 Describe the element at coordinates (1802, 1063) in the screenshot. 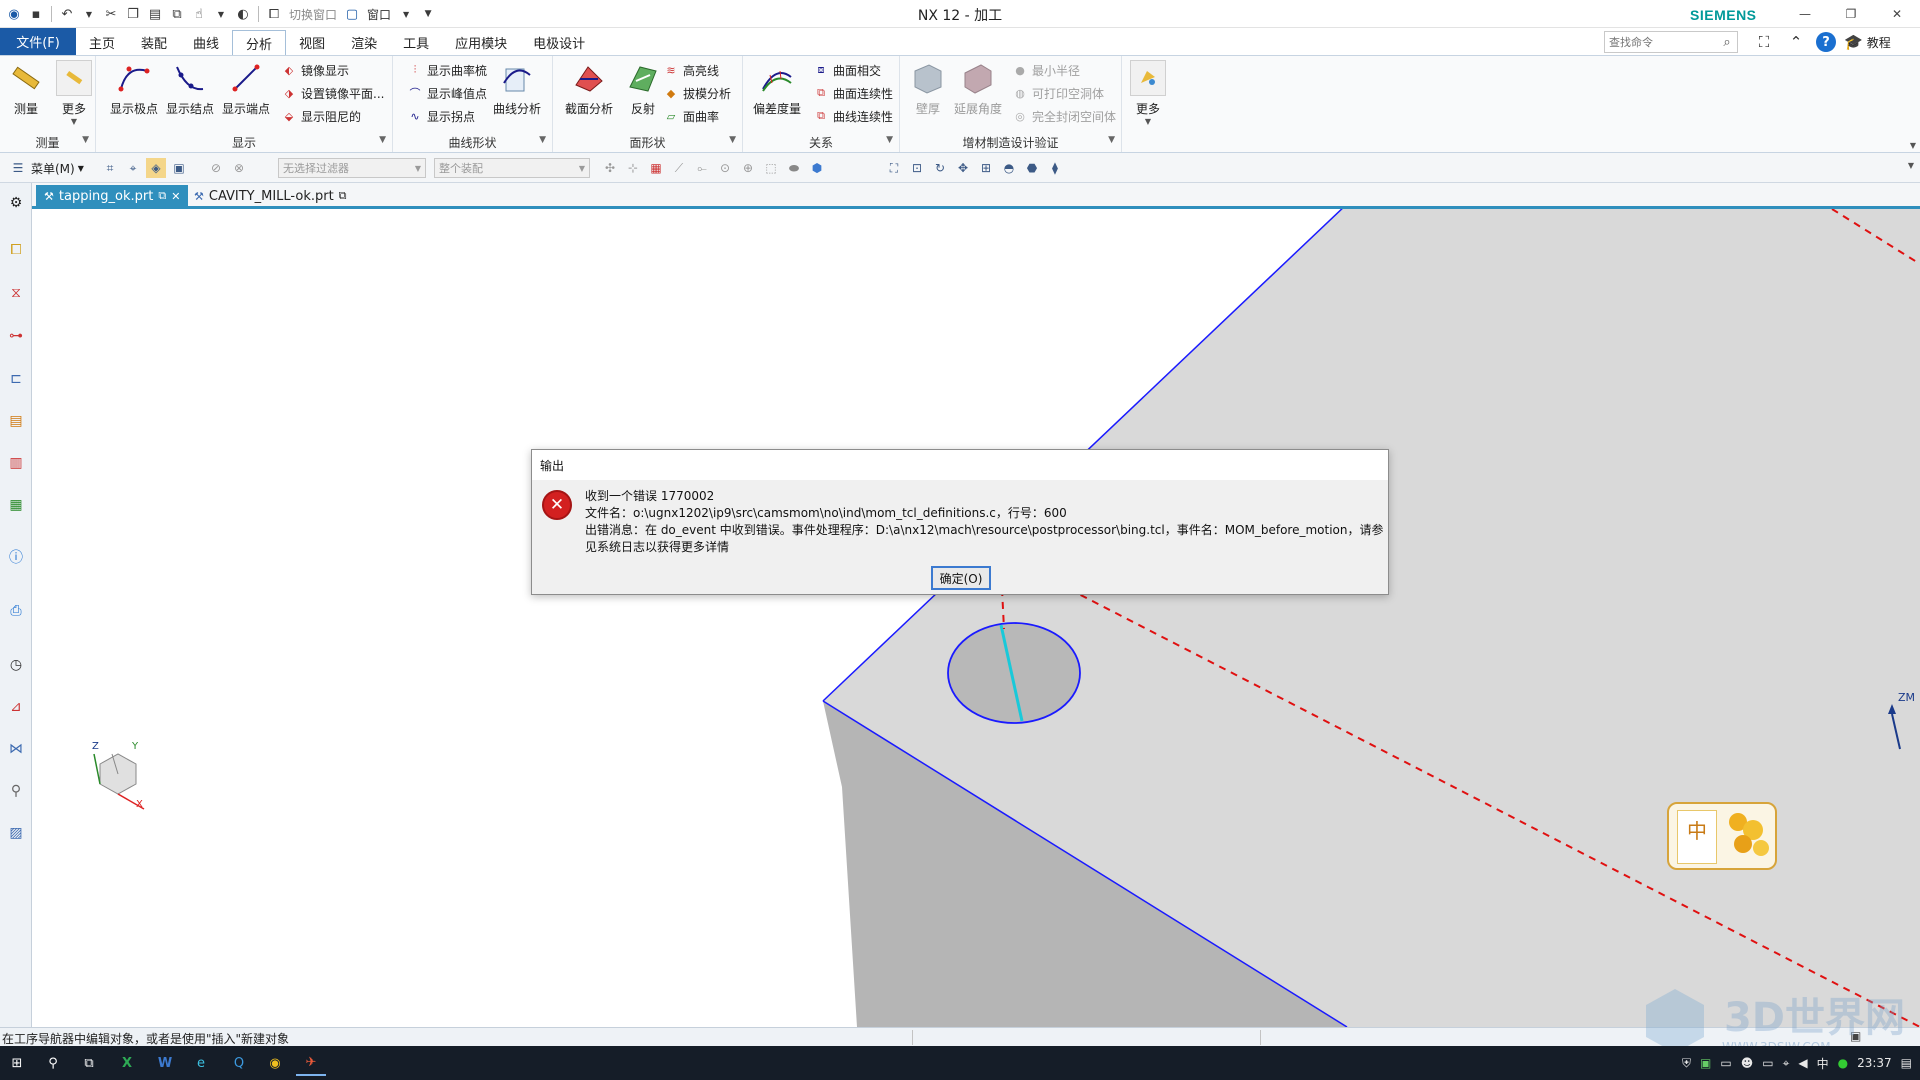

I see `volume-icon: ◀` at that location.